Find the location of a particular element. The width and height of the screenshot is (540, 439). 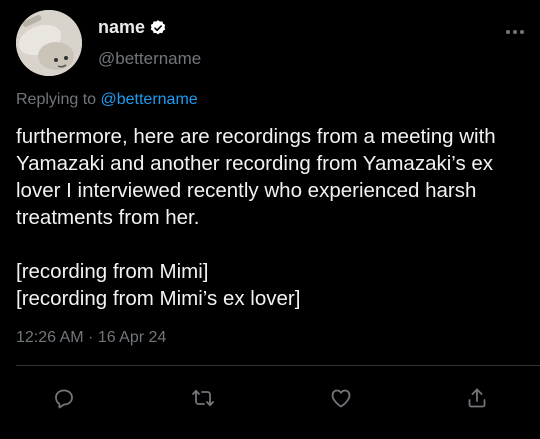

reply-icon is located at coordinates (64, 399).